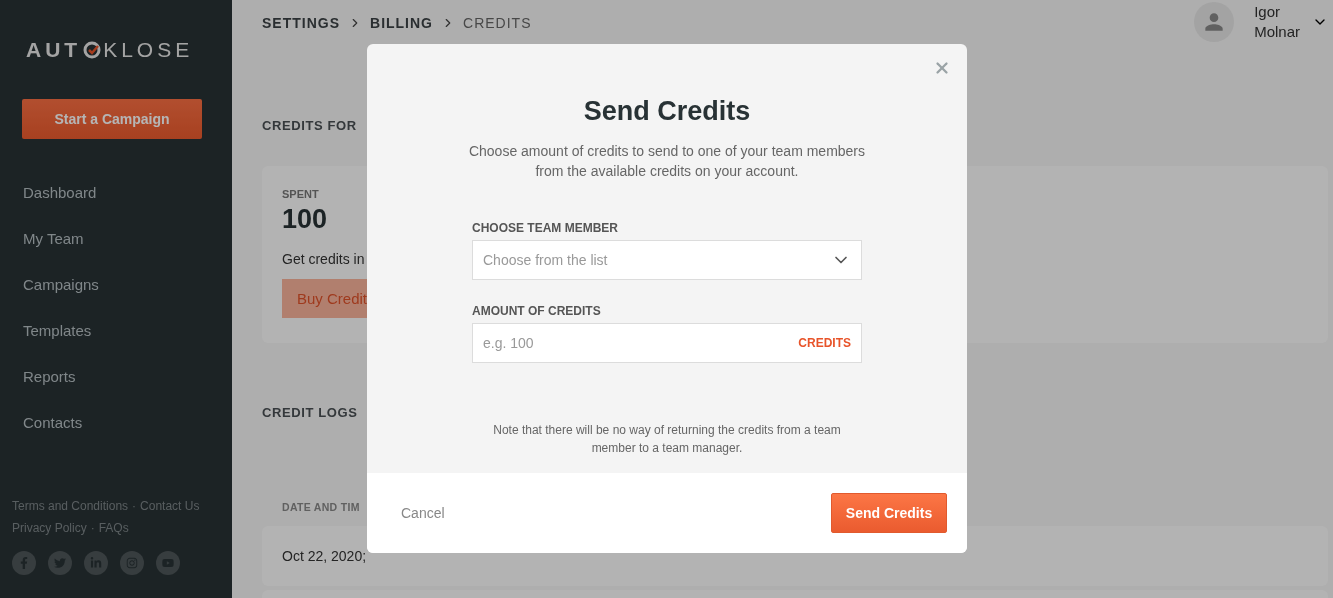  I want to click on section-title: CREDIT LOGS, so click(310, 412).